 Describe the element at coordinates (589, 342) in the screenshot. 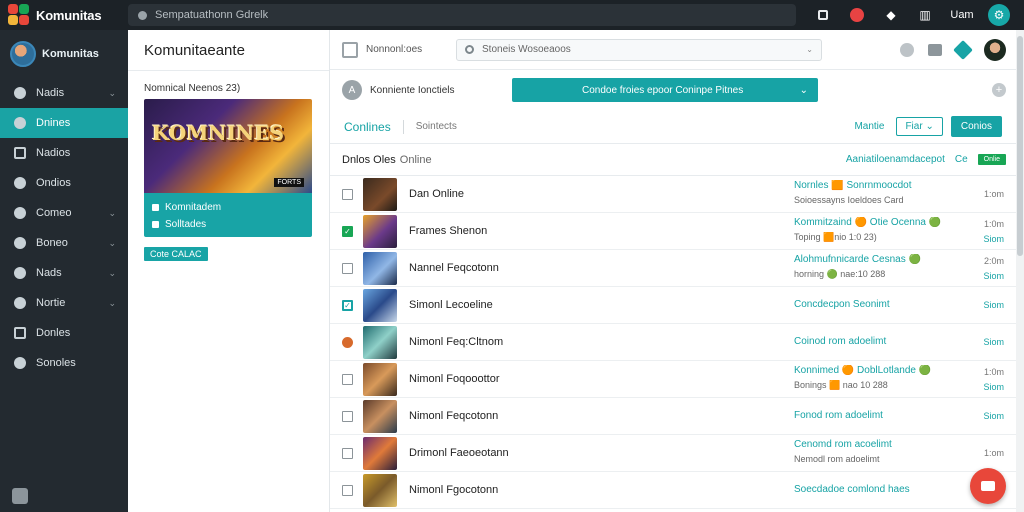

I see `member-name: Nimonl Feq:Cltnom` at that location.